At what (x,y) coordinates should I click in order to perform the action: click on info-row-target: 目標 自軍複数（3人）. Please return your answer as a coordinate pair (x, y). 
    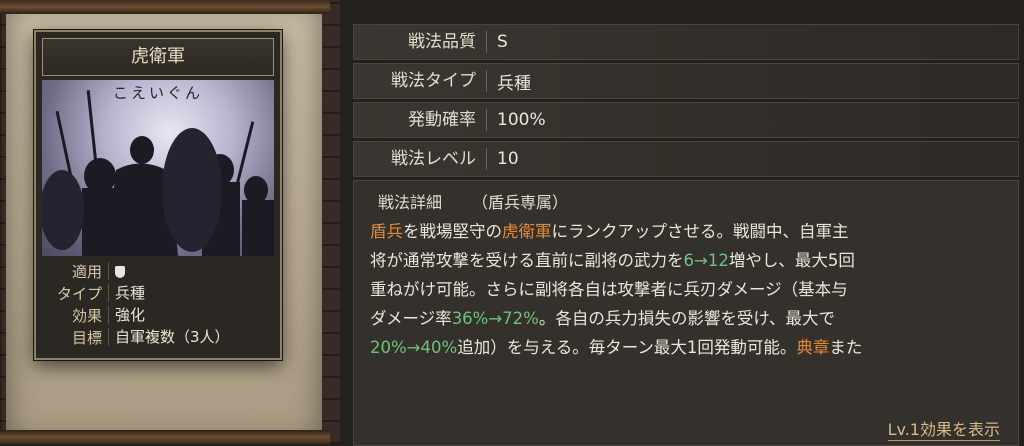
    Looking at the image, I should click on (158, 337).